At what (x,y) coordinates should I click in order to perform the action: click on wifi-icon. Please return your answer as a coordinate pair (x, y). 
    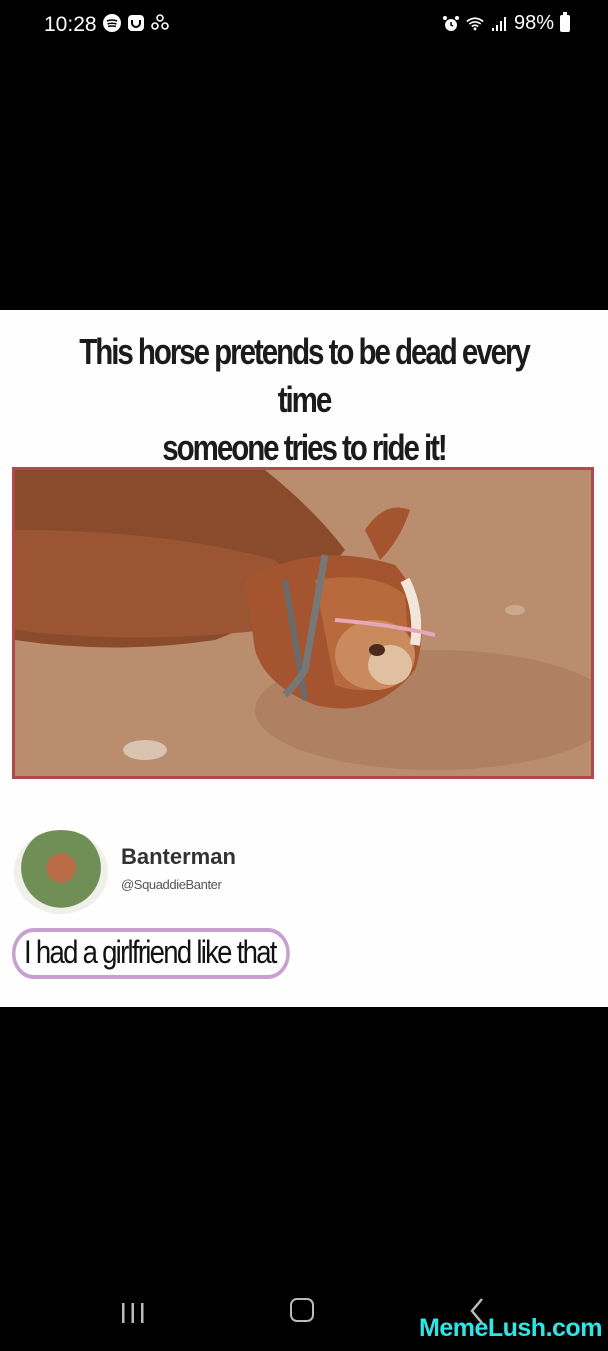
    Looking at the image, I should click on (475, 24).